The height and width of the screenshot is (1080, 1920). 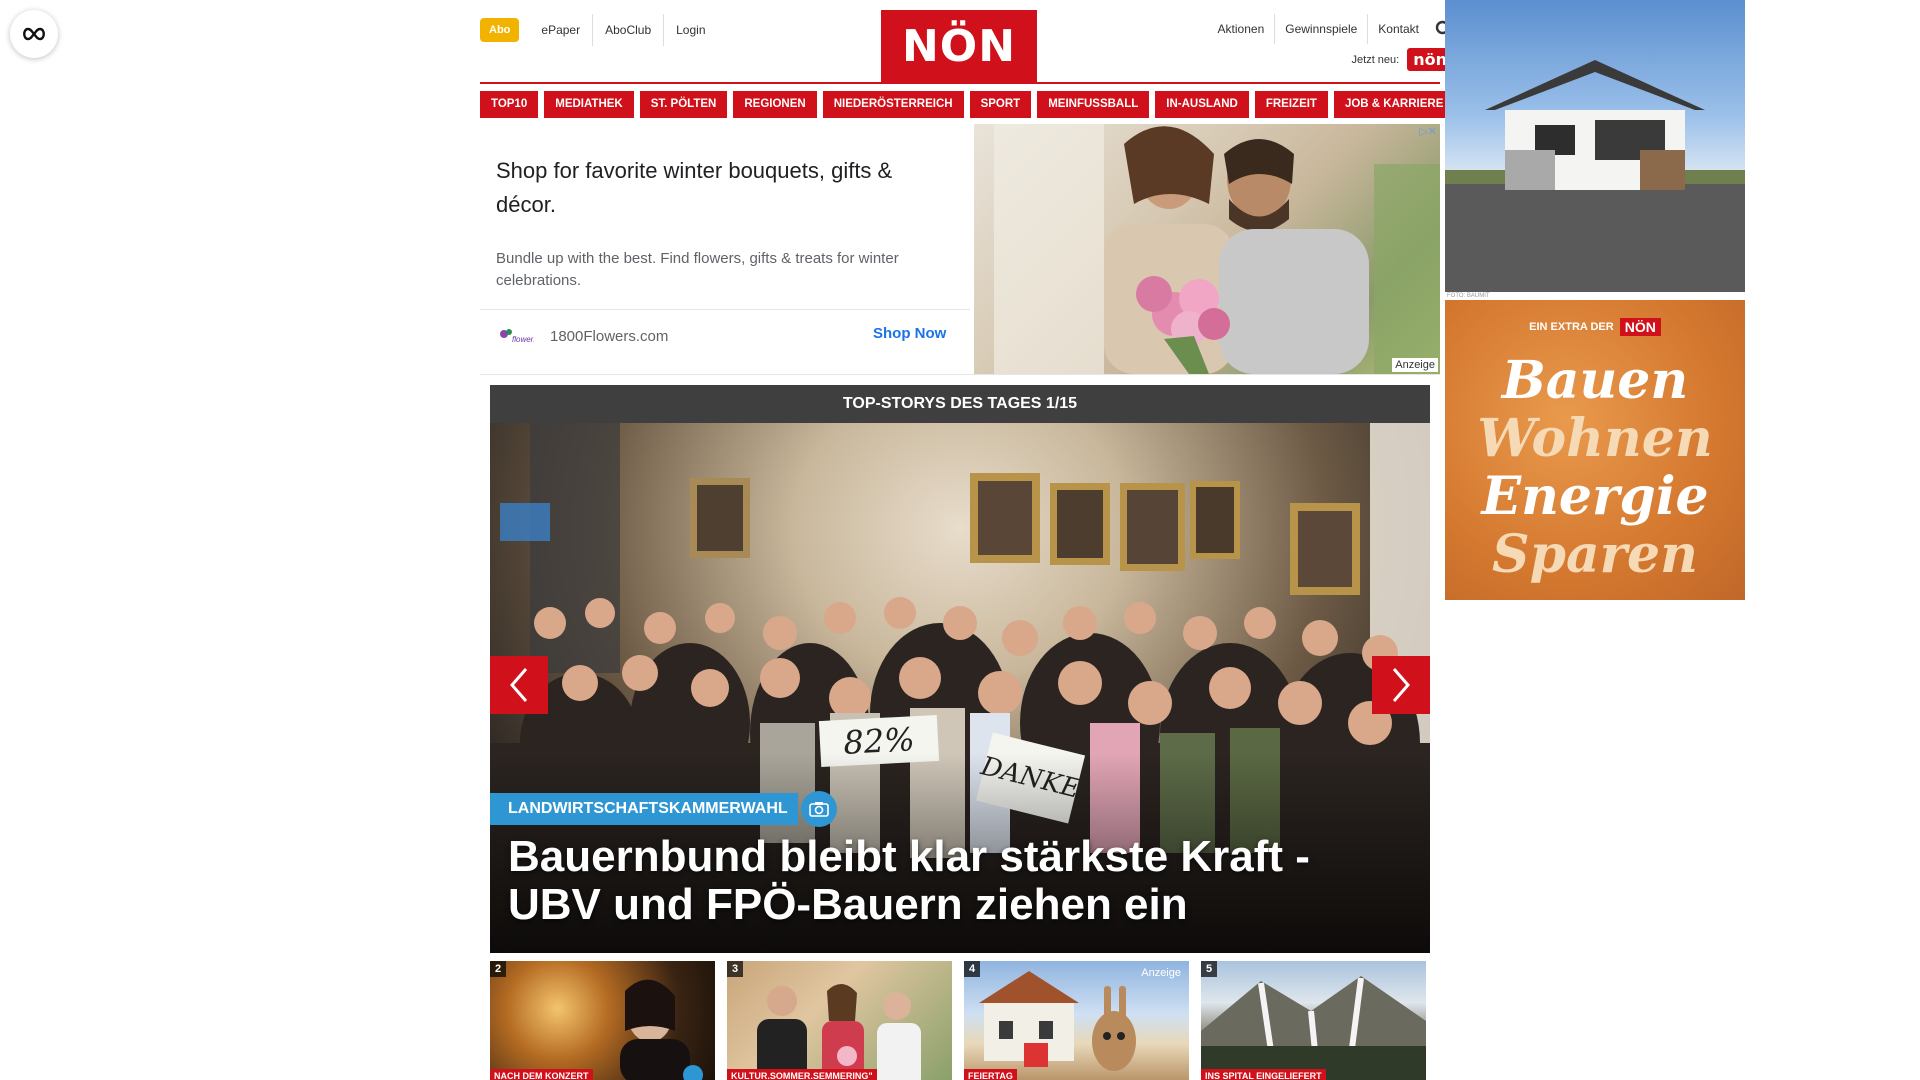 I want to click on flowers-logo-icon: flowers, so click(x=516, y=336).